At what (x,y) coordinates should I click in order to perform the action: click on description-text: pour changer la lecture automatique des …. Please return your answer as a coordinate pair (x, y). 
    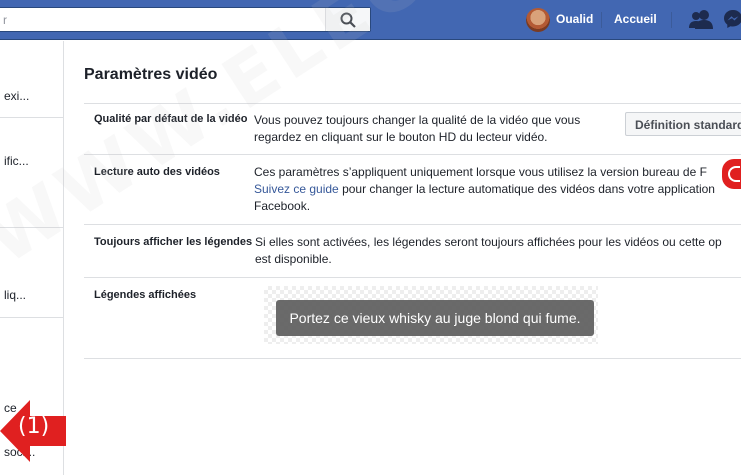
    Looking at the image, I should click on (526, 189).